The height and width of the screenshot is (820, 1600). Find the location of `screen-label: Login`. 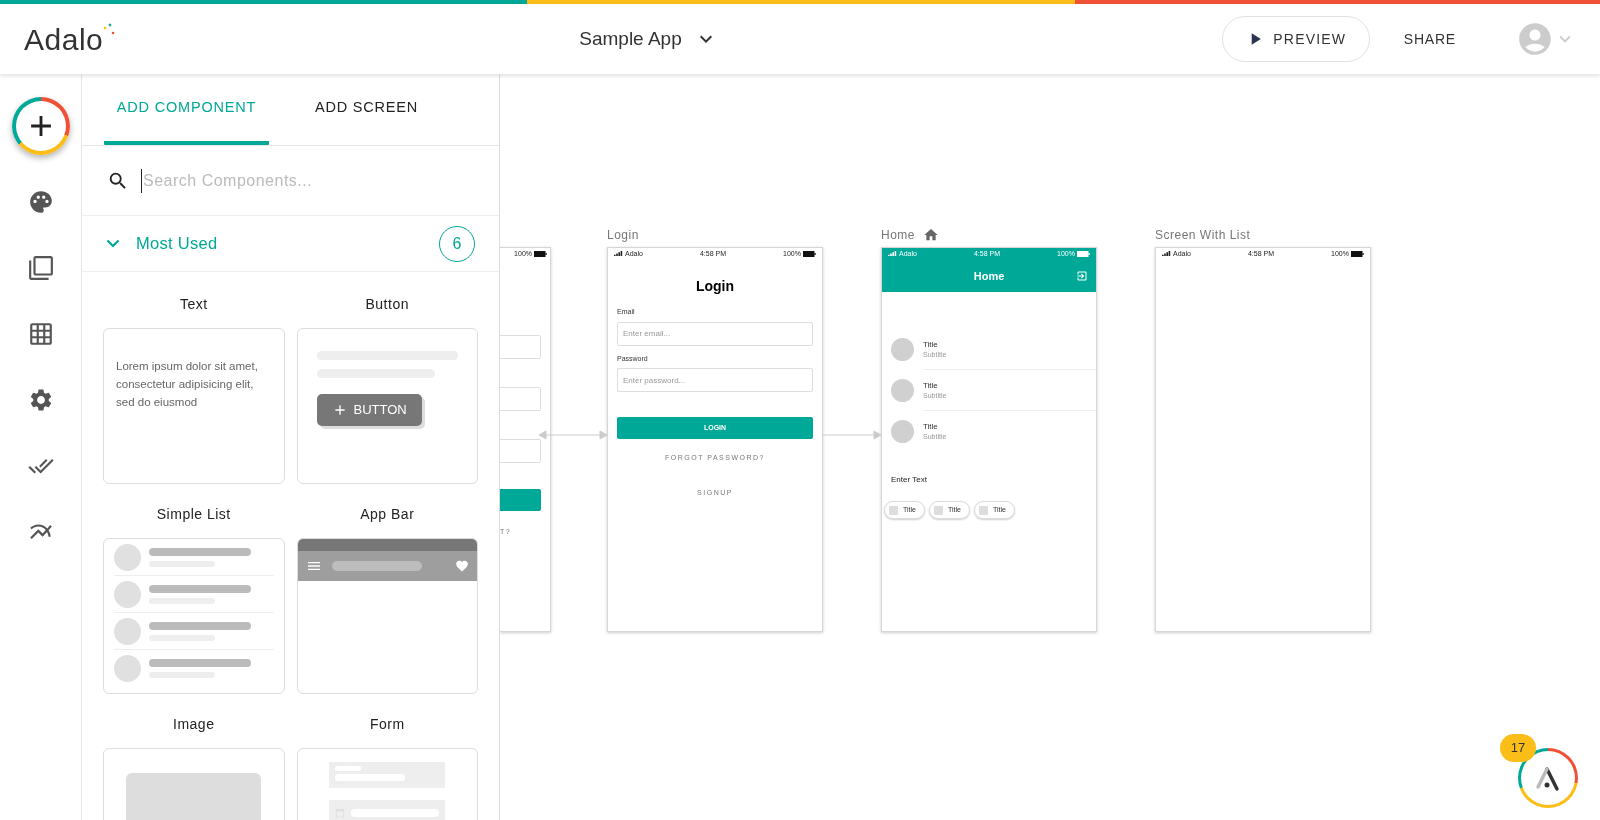

screen-label: Login is located at coordinates (623, 235).